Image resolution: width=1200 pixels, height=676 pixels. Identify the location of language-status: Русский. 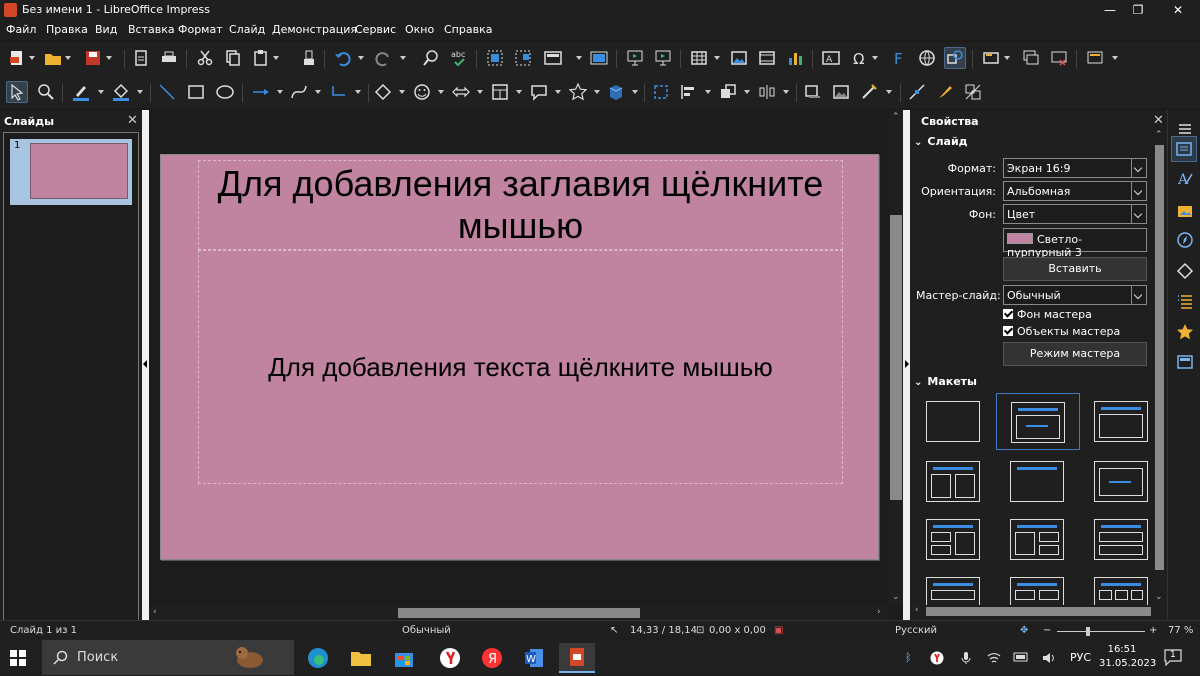
(916, 630).